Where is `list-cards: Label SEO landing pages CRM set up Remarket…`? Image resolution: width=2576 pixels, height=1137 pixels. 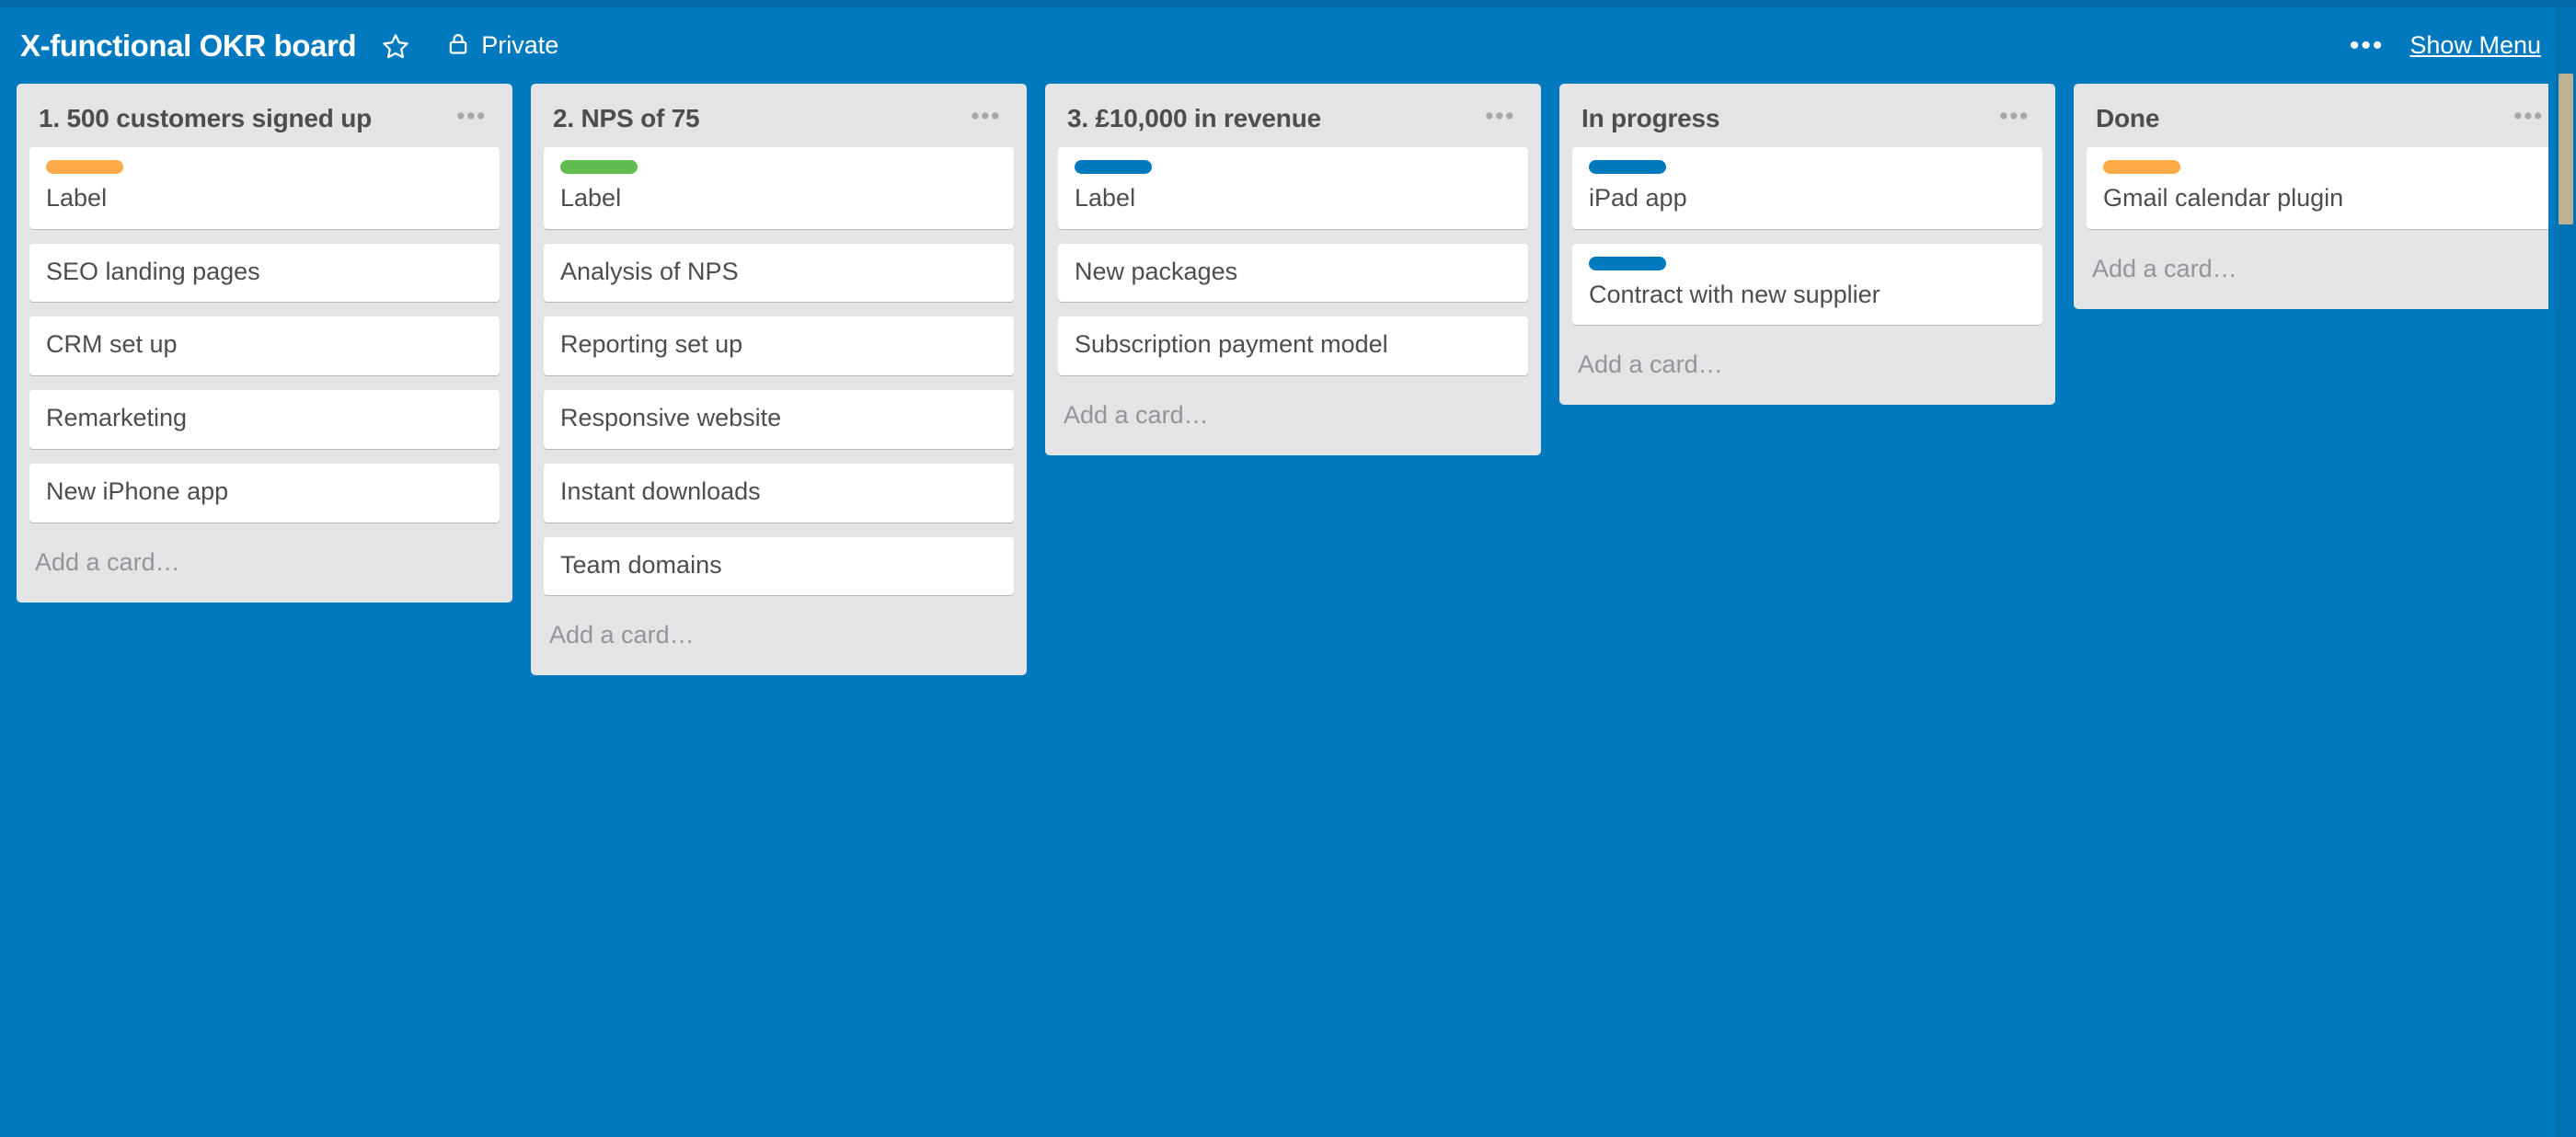 list-cards: Label SEO landing pages CRM set up Remarket… is located at coordinates (264, 334).